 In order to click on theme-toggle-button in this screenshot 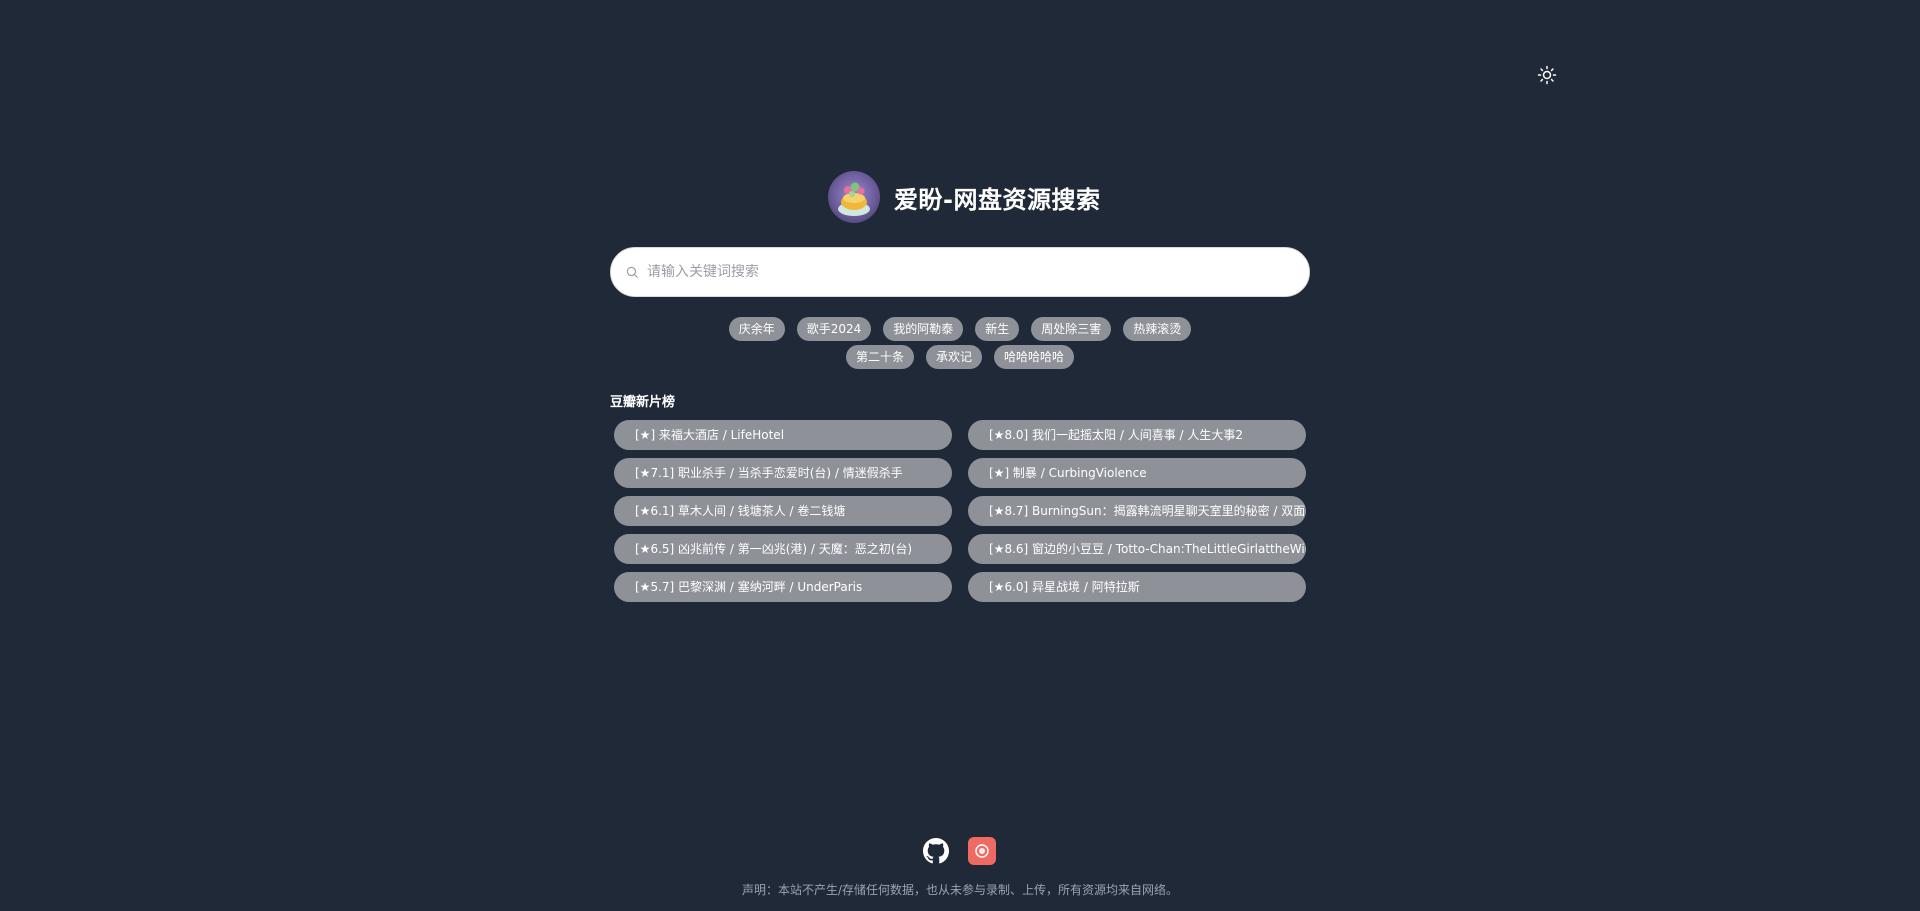, I will do `click(1547, 75)`.